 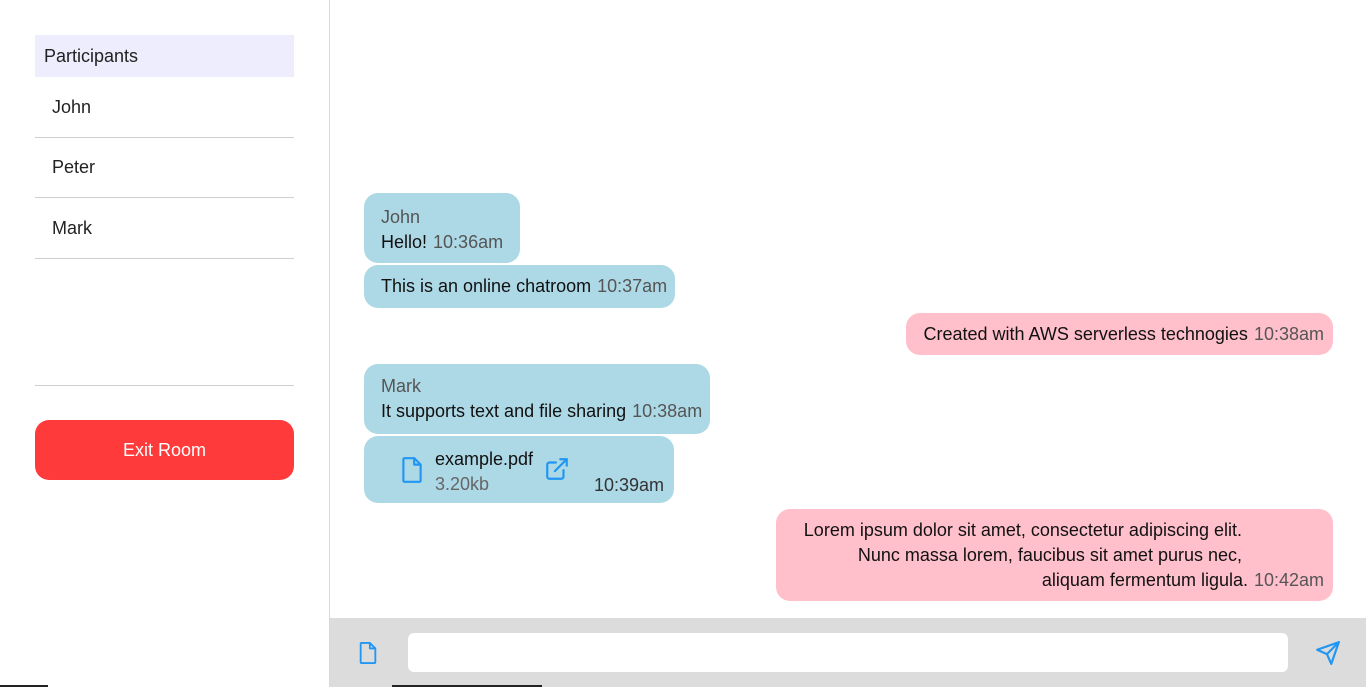 What do you see at coordinates (519, 469) in the screenshot?
I see `file-message-bubble: example.pdf 3.20kb 10:39am` at bounding box center [519, 469].